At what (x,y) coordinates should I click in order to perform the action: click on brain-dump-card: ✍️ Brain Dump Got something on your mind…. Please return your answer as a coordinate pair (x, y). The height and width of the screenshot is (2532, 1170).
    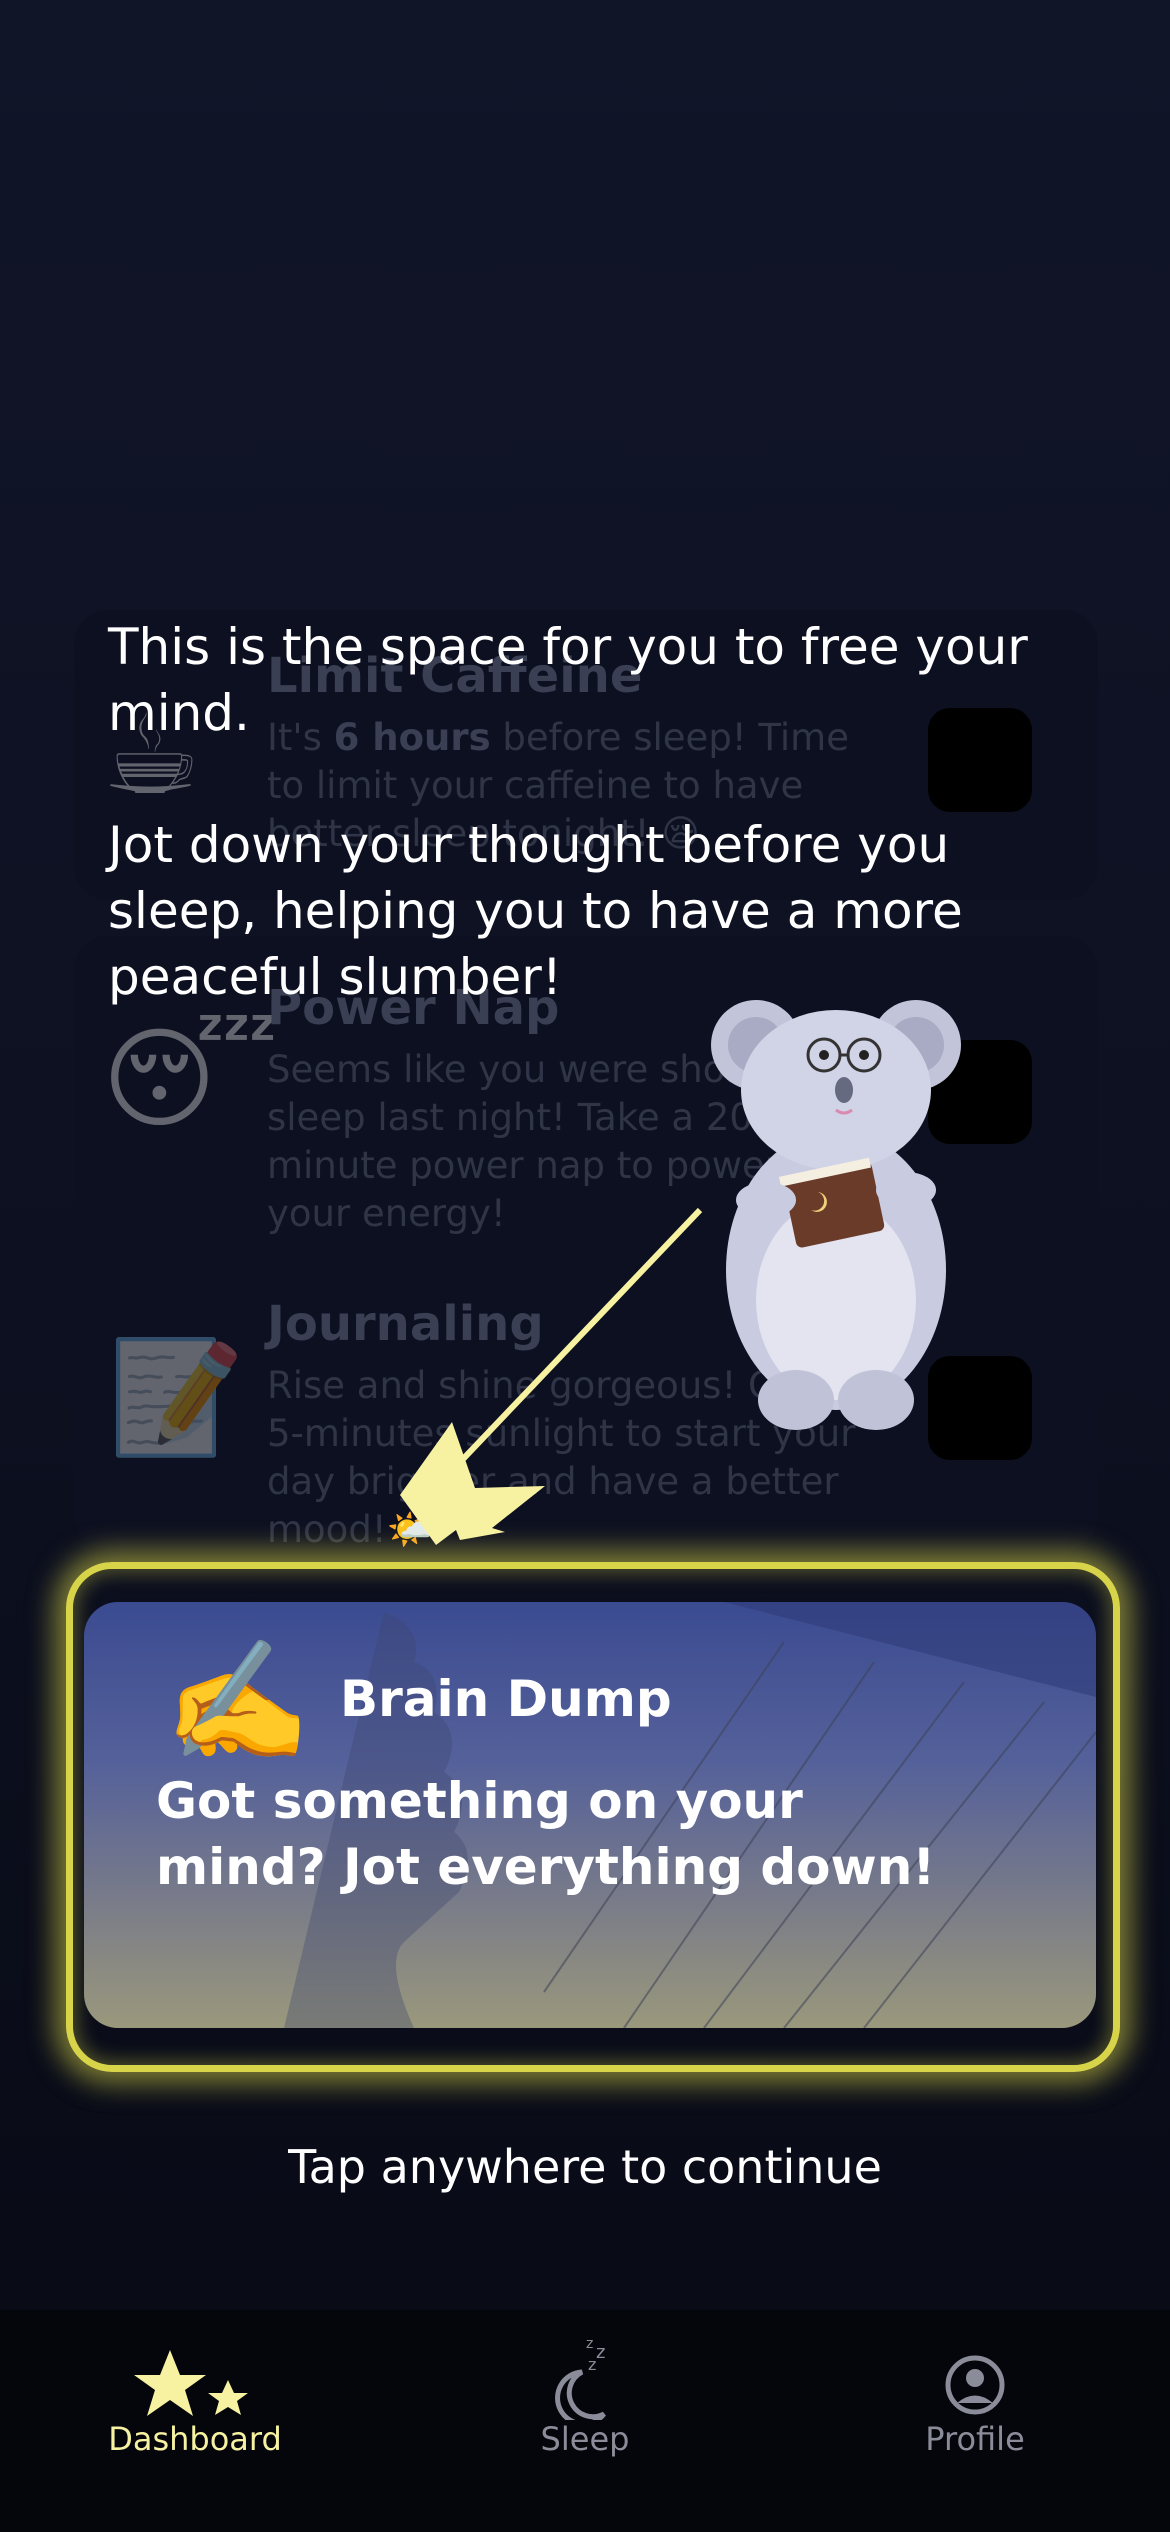
    Looking at the image, I should click on (590, 1815).